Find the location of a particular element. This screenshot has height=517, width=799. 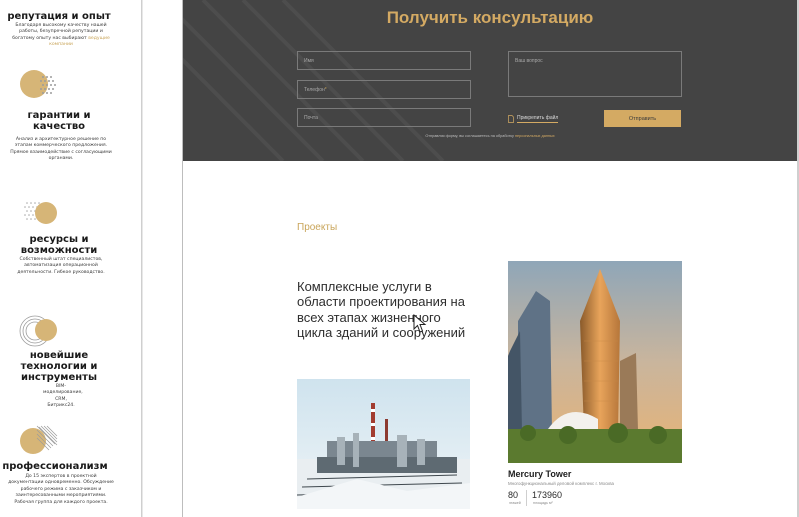

sidebar-item-desc: BIM-моделирование, CRM, Битрикс24. is located at coordinates (61, 397).